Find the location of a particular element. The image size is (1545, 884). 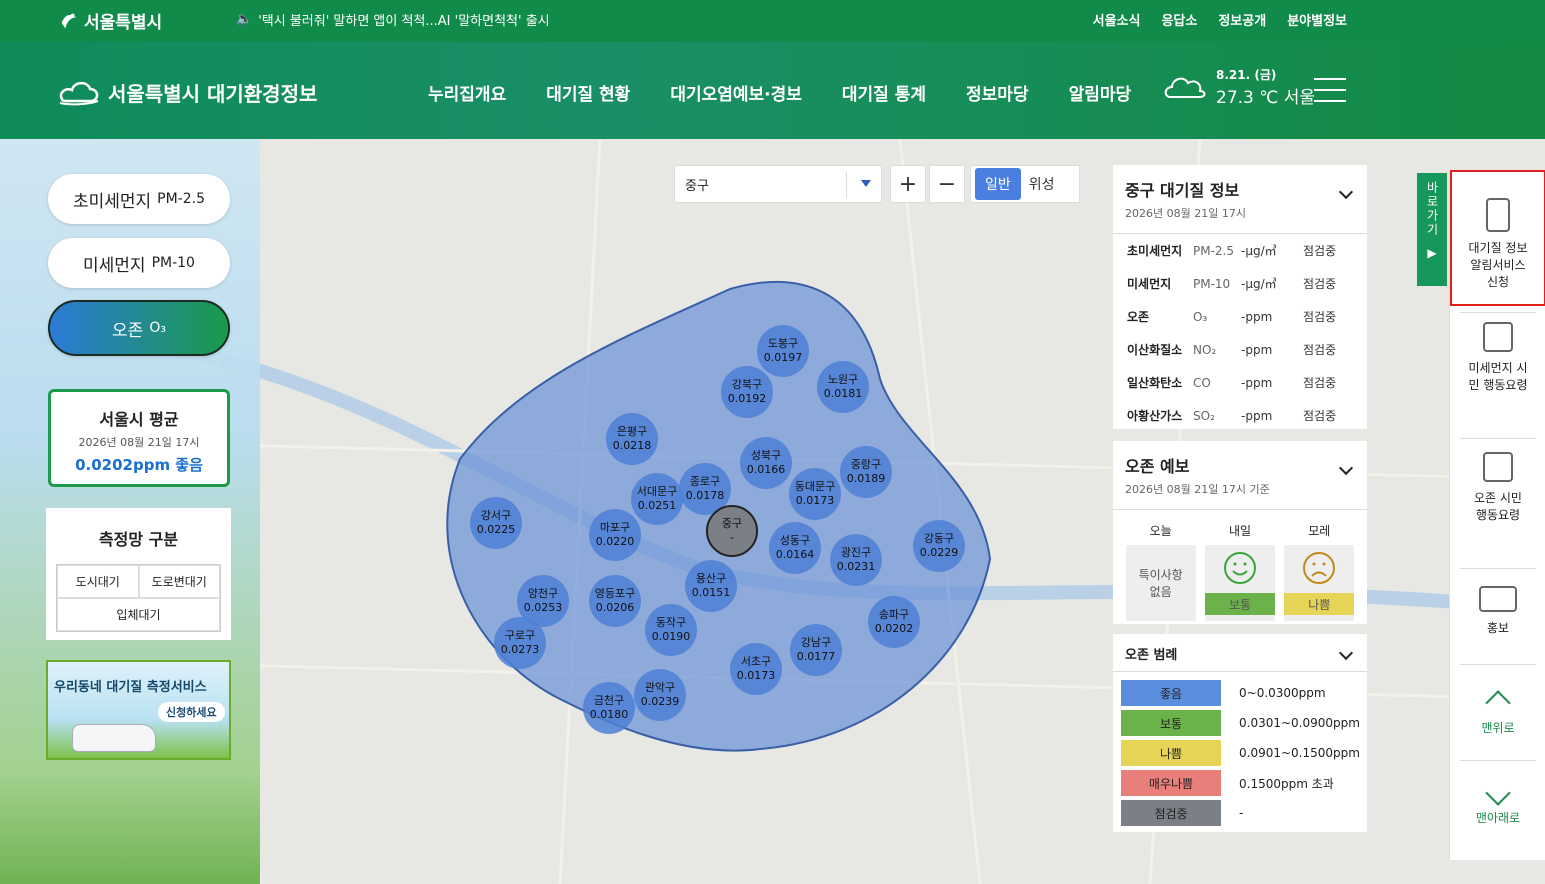

district-value: 0.0192 is located at coordinates (747, 398).